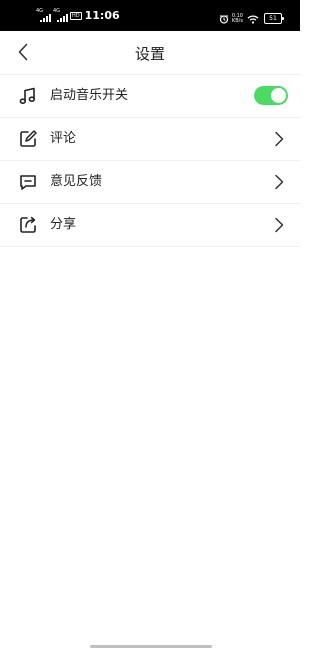  Describe the element at coordinates (28, 225) in the screenshot. I see `share-icon` at that location.